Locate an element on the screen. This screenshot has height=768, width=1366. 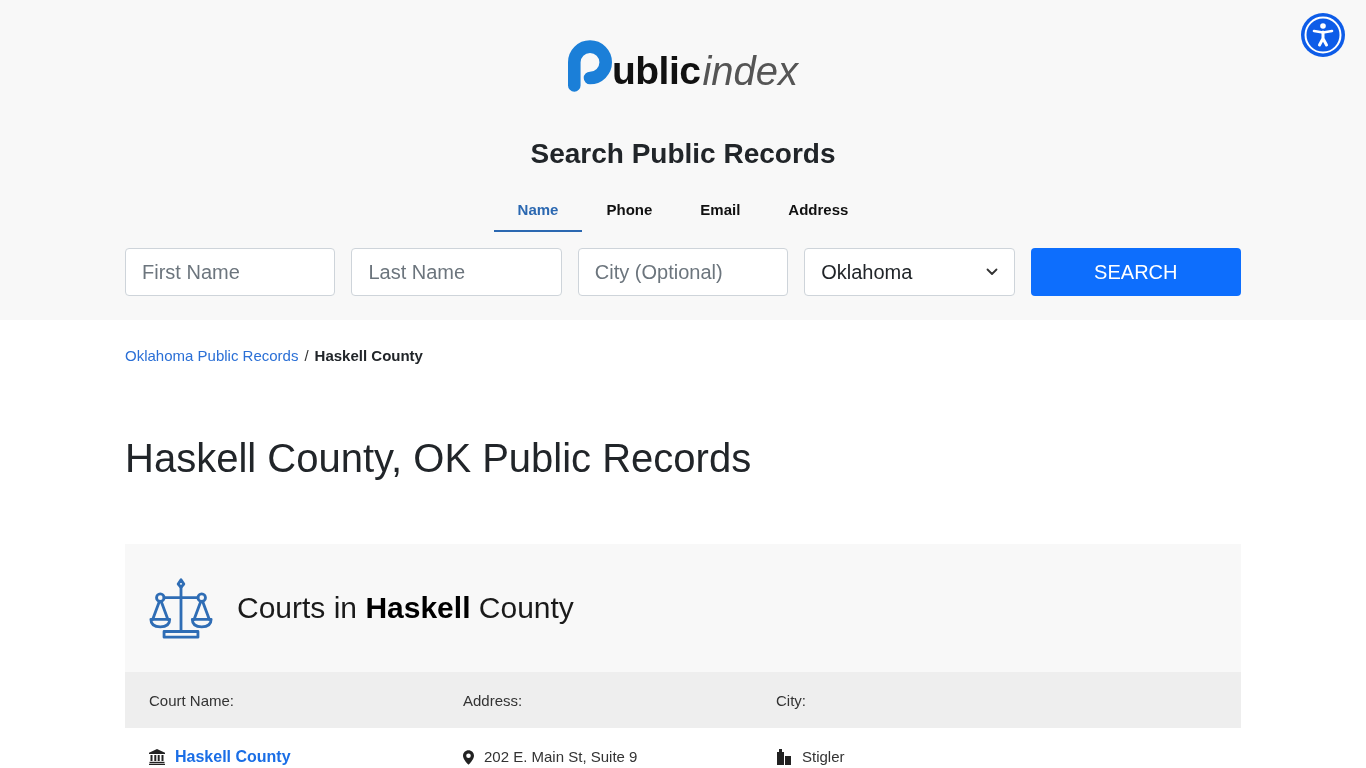
logo-text: index is located at coordinates (750, 71).